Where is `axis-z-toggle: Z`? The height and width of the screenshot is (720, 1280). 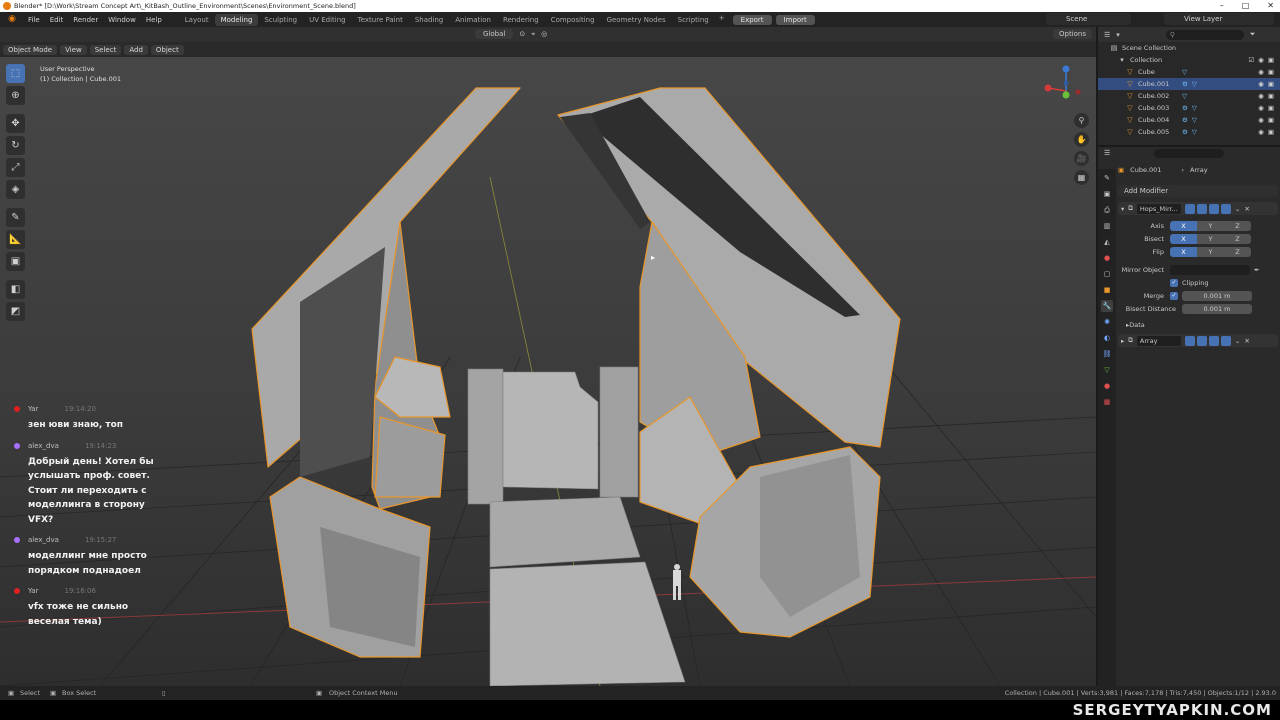
axis-z-toggle: Z is located at coordinates (1237, 225).